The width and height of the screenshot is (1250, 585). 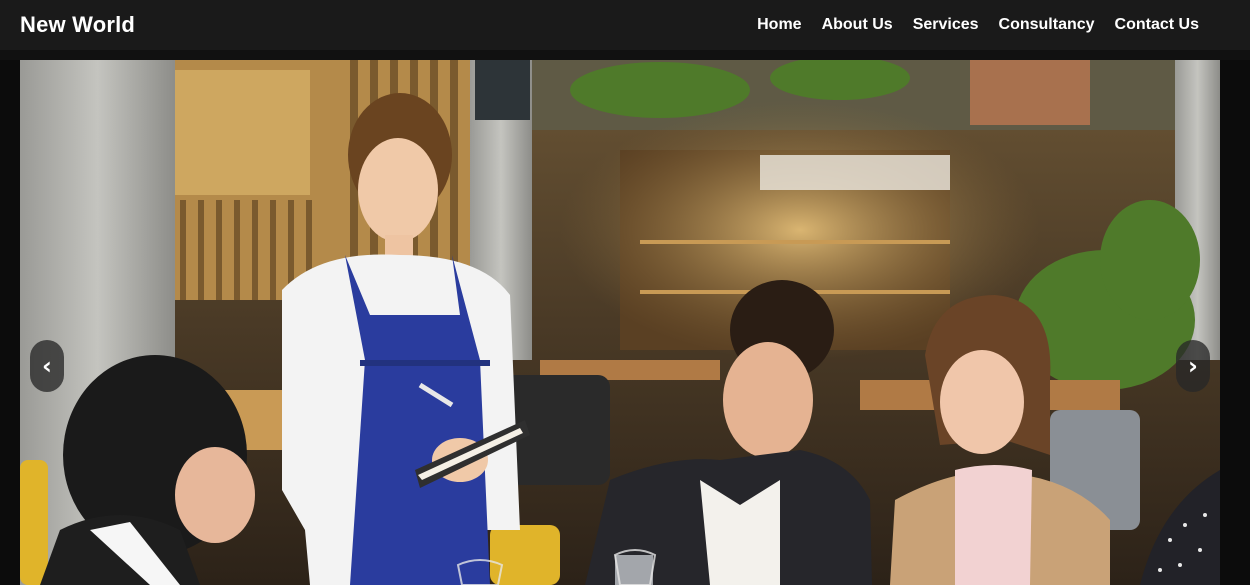 I want to click on nav-about-us: About Us, so click(x=857, y=25).